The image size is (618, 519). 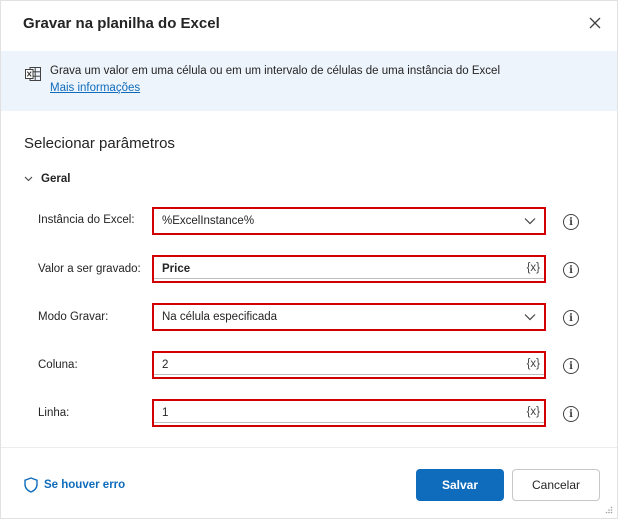 I want to click on field-label-write-mode: Modo Gravar:, so click(x=73, y=317).